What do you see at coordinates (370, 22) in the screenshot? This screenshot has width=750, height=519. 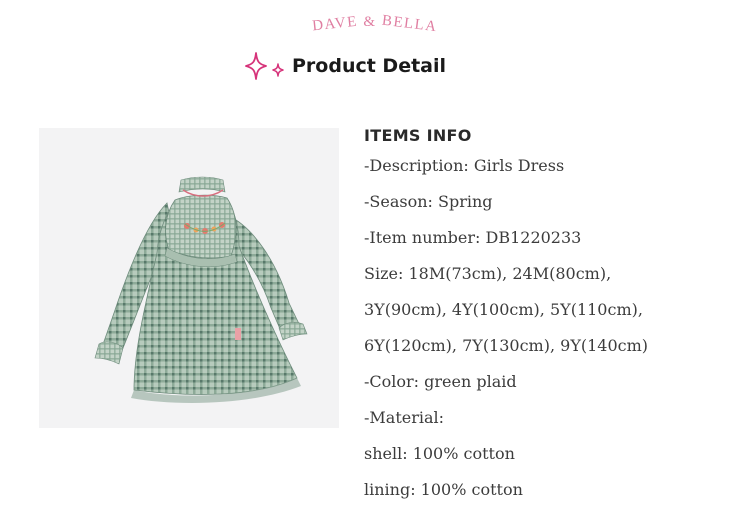 I see `brand-ampersand: &` at bounding box center [370, 22].